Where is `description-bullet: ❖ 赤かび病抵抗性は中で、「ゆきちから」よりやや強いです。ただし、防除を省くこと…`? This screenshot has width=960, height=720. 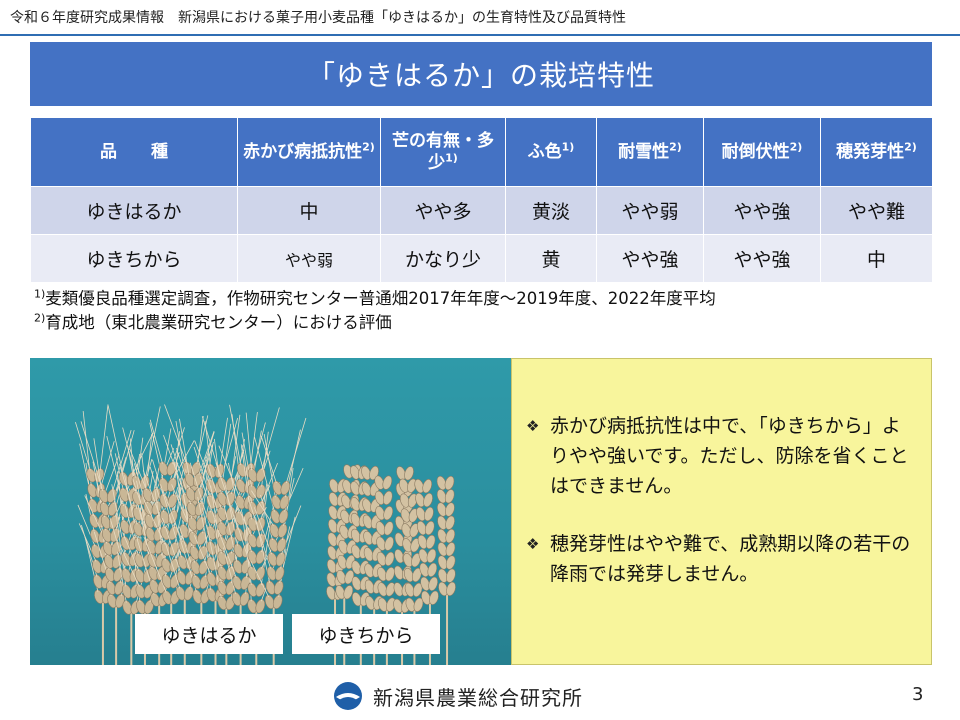 description-bullet: ❖ 赤かび病抵抗性は中で、「ゆきちから」よりやや強いです。ただし、防除を省くこと… is located at coordinates (721, 456).